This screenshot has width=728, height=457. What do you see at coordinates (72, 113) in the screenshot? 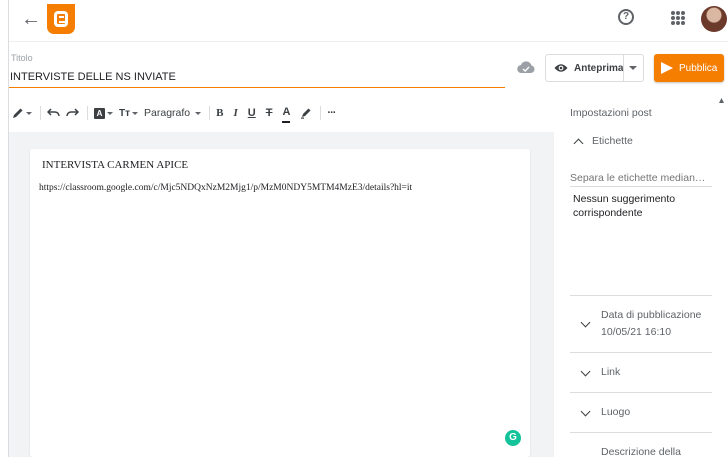
I see `redo-icon` at bounding box center [72, 113].